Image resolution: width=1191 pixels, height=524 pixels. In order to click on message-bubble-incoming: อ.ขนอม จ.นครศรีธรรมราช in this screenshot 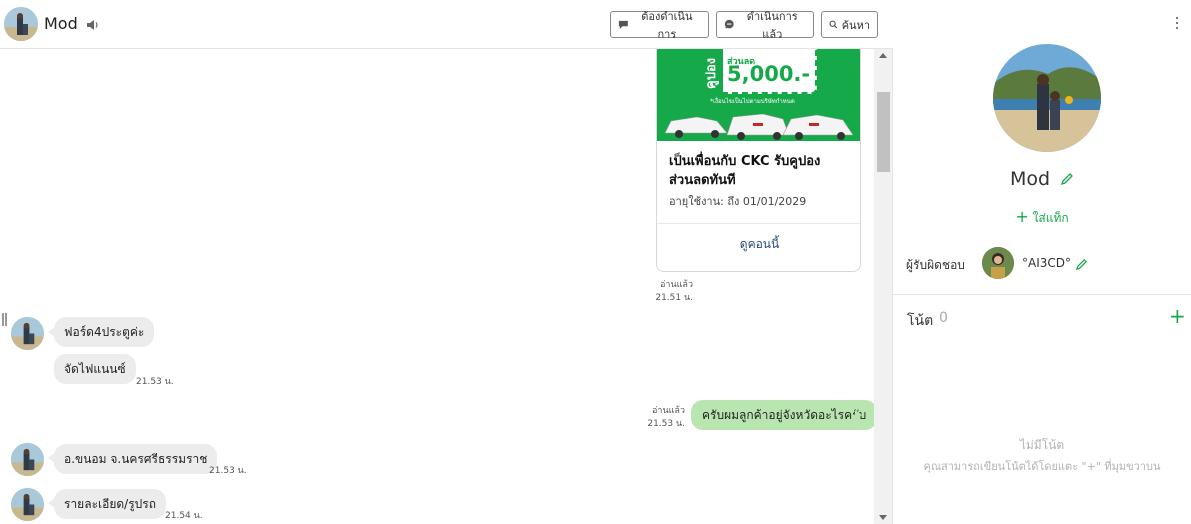, I will do `click(136, 459)`.